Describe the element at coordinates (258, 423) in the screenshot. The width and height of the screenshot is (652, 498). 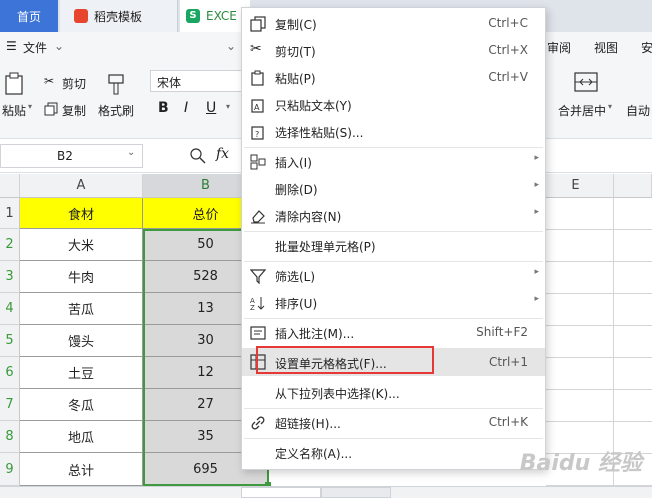
I see `link-icon` at that location.